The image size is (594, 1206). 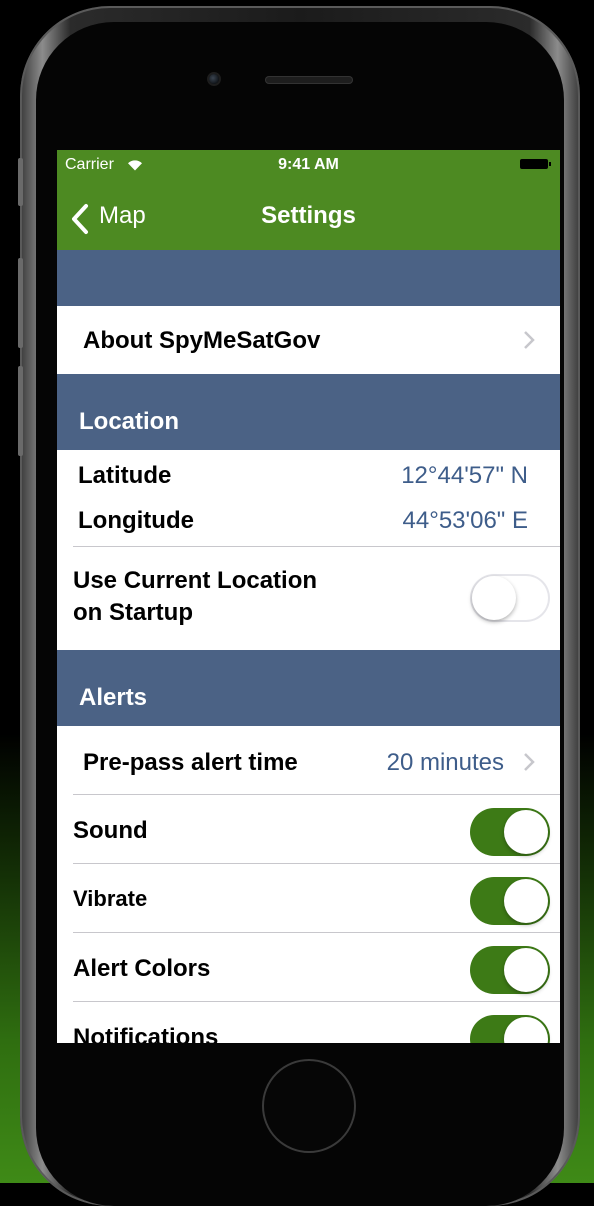 I want to click on use-current-location-row: Use Current Location on Startup, so click(x=308, y=598).